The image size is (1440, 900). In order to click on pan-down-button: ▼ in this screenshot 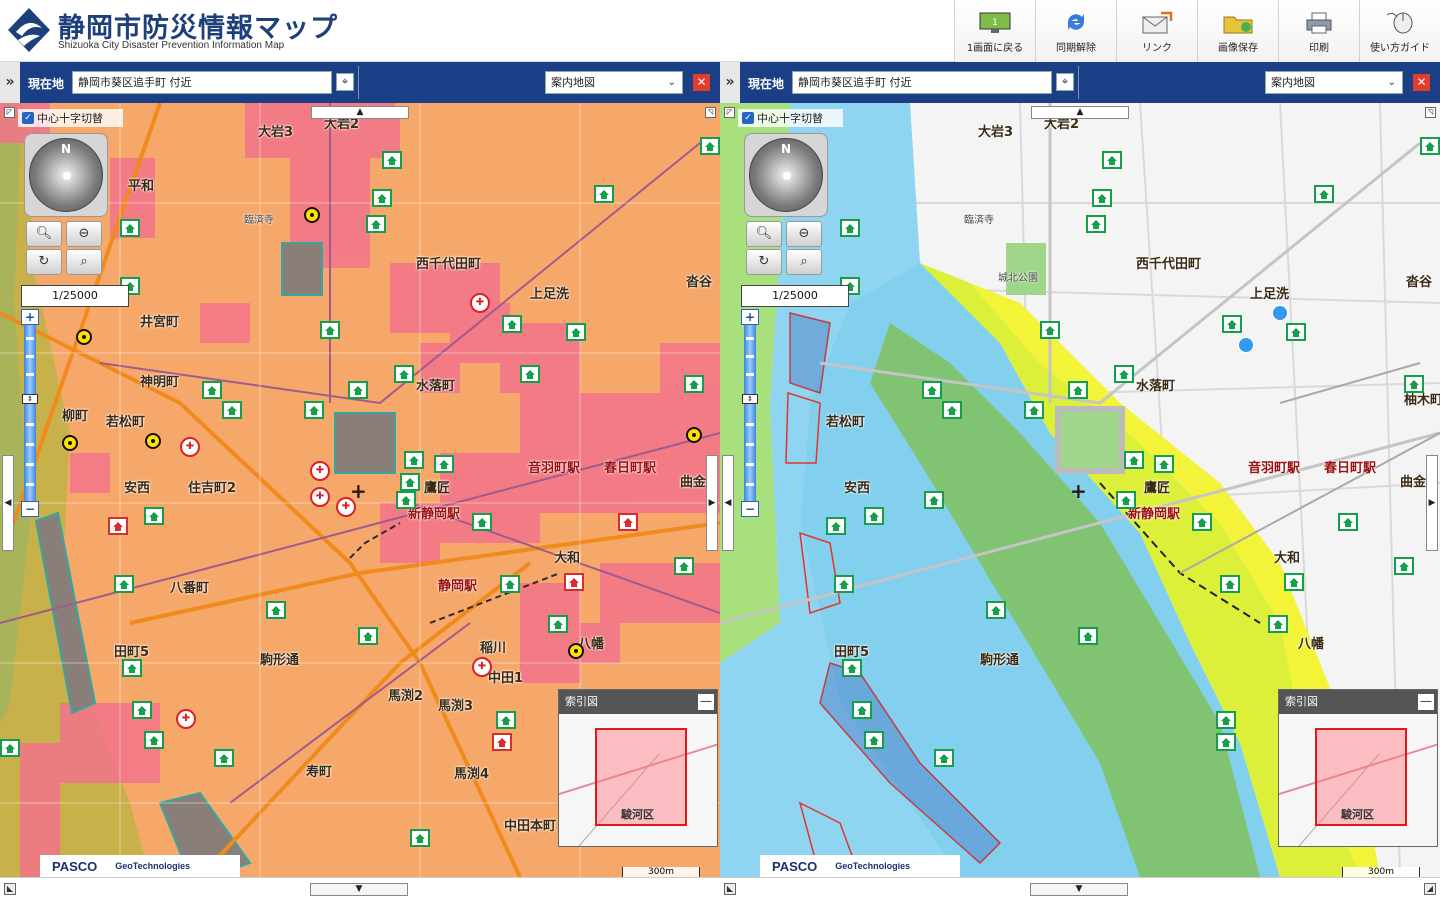, I will do `click(359, 889)`.